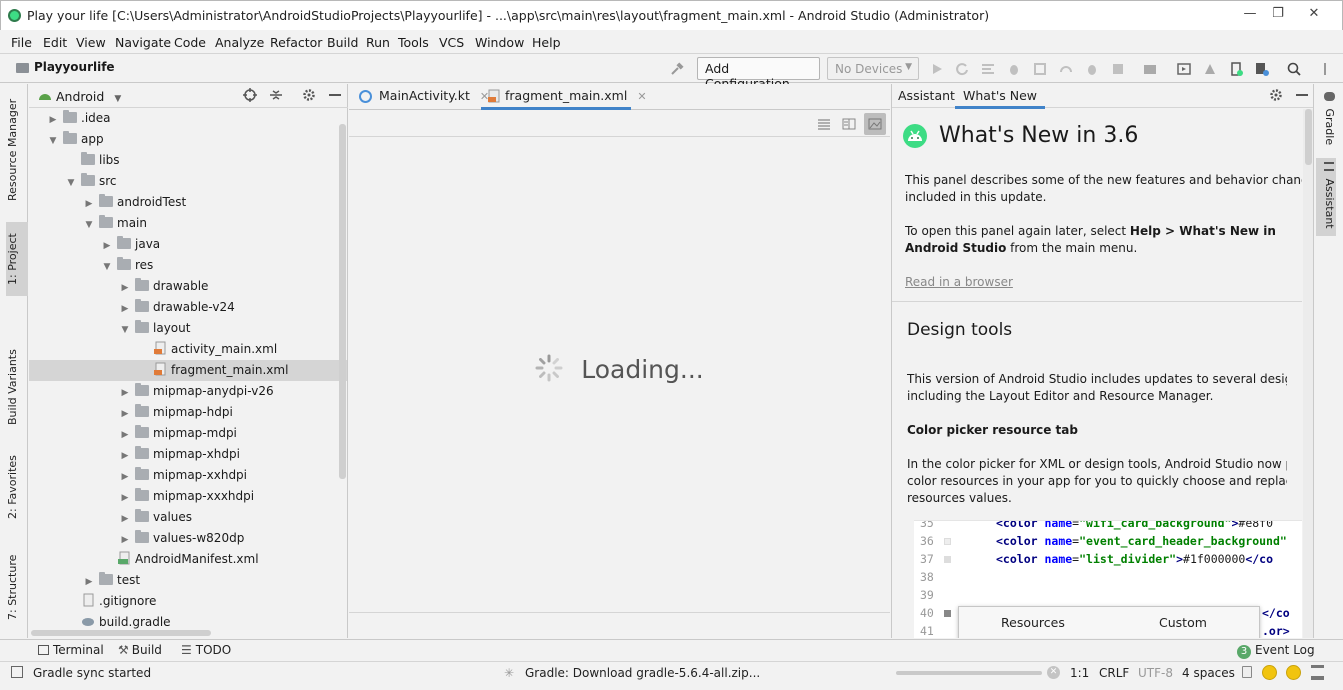  Describe the element at coordinates (1092, 69) in the screenshot. I see `attach-debugger-icon` at that location.